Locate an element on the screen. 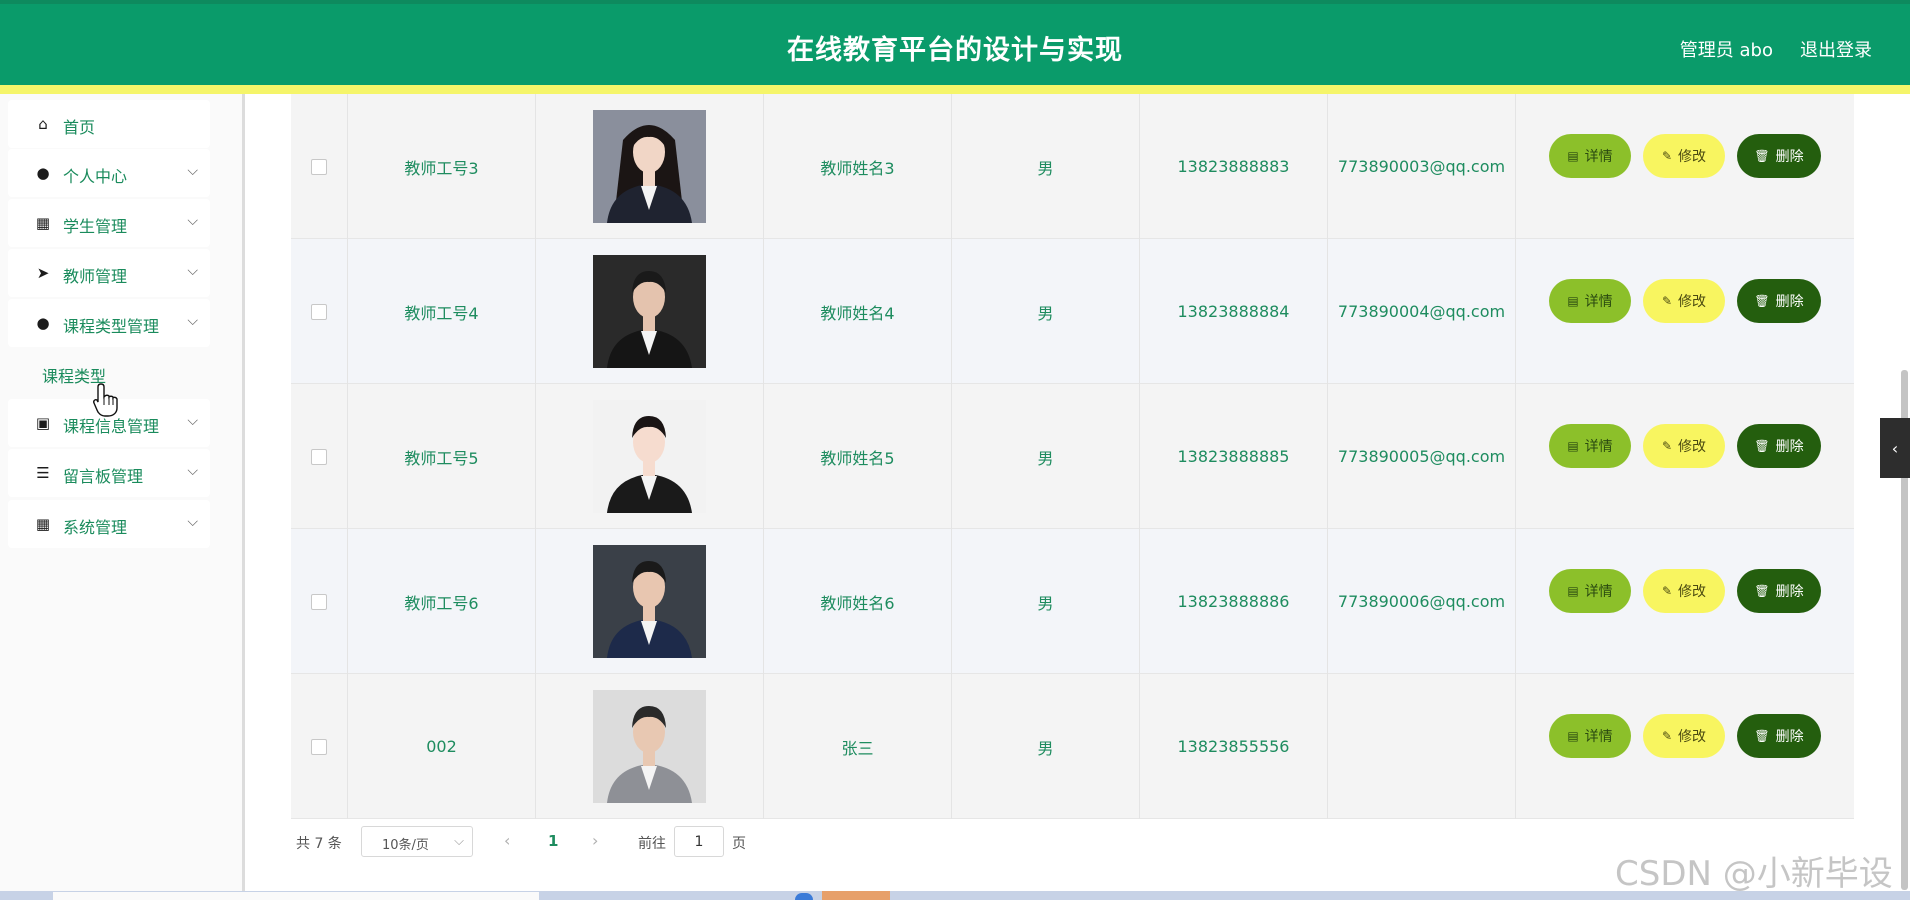 The height and width of the screenshot is (900, 1910). teacher-id-cell: 教师工号5 is located at coordinates (442, 456).